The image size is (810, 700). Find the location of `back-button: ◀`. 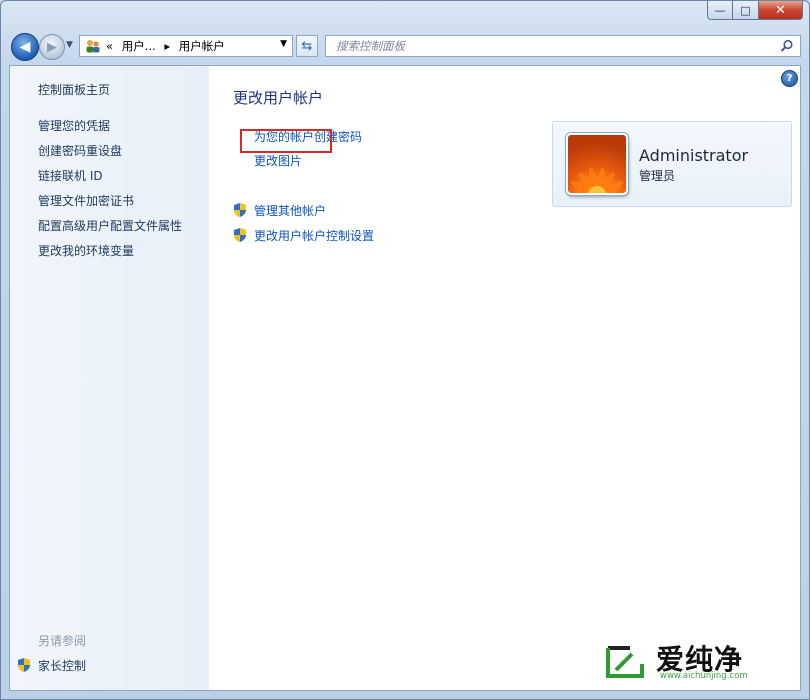

back-button: ◀ is located at coordinates (25, 47).